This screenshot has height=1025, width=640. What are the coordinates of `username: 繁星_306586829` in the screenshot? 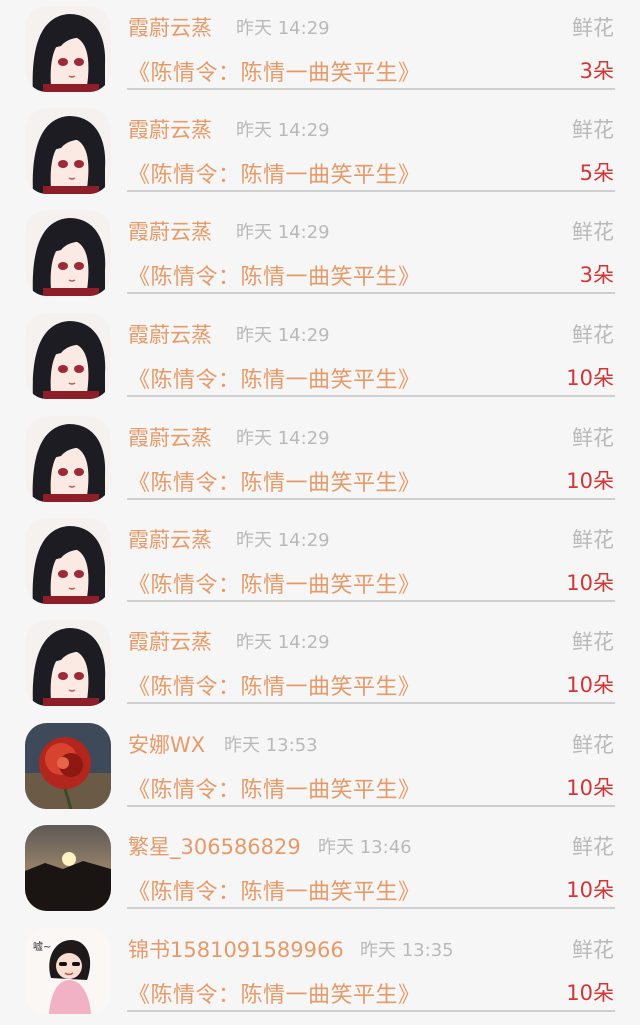 It's located at (214, 846).